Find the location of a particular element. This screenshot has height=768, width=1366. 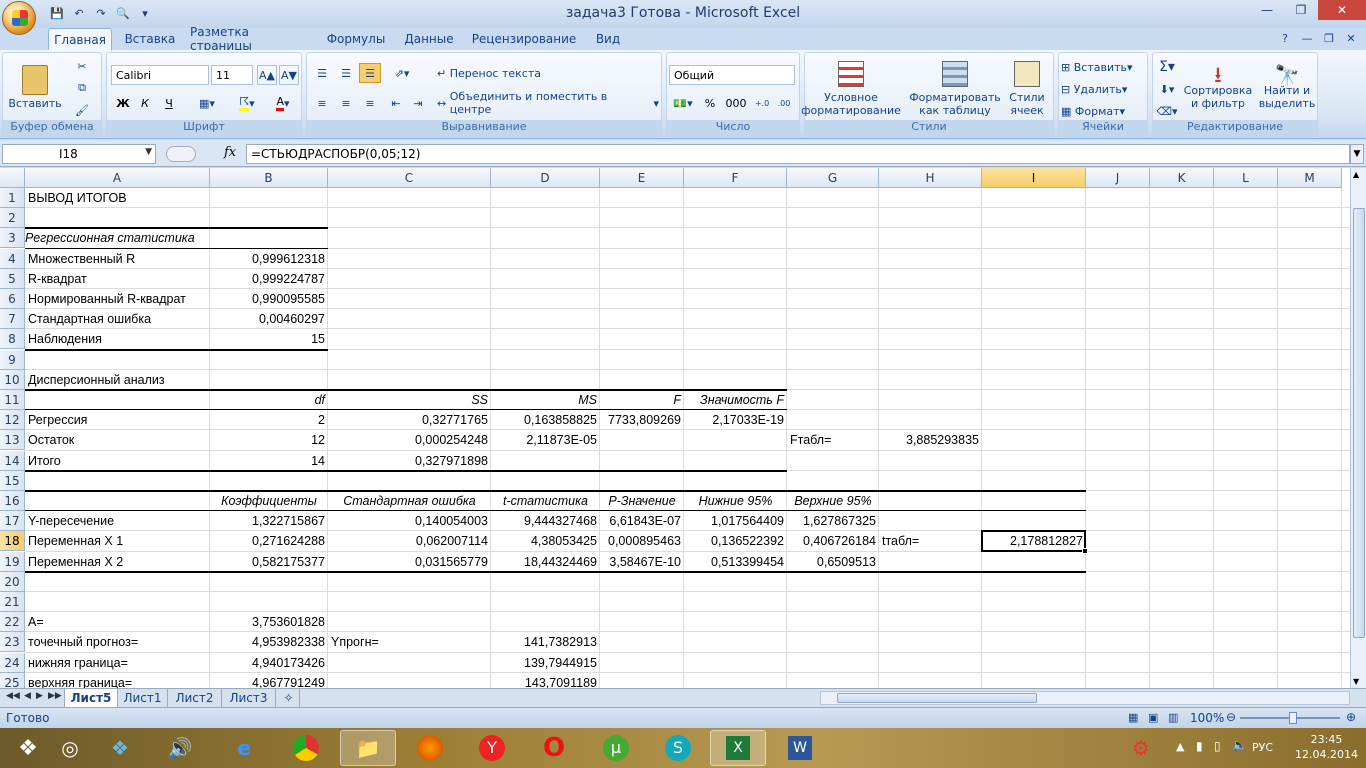

view-page-layout-icon: ▣ is located at coordinates (1153, 717).